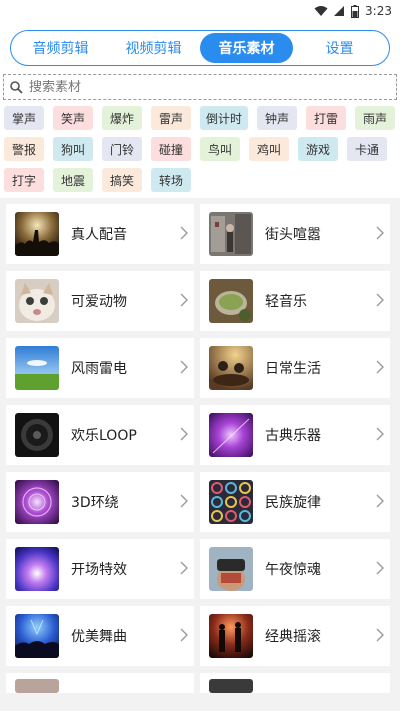  I want to click on tag-chip: 打雷, so click(326, 118).